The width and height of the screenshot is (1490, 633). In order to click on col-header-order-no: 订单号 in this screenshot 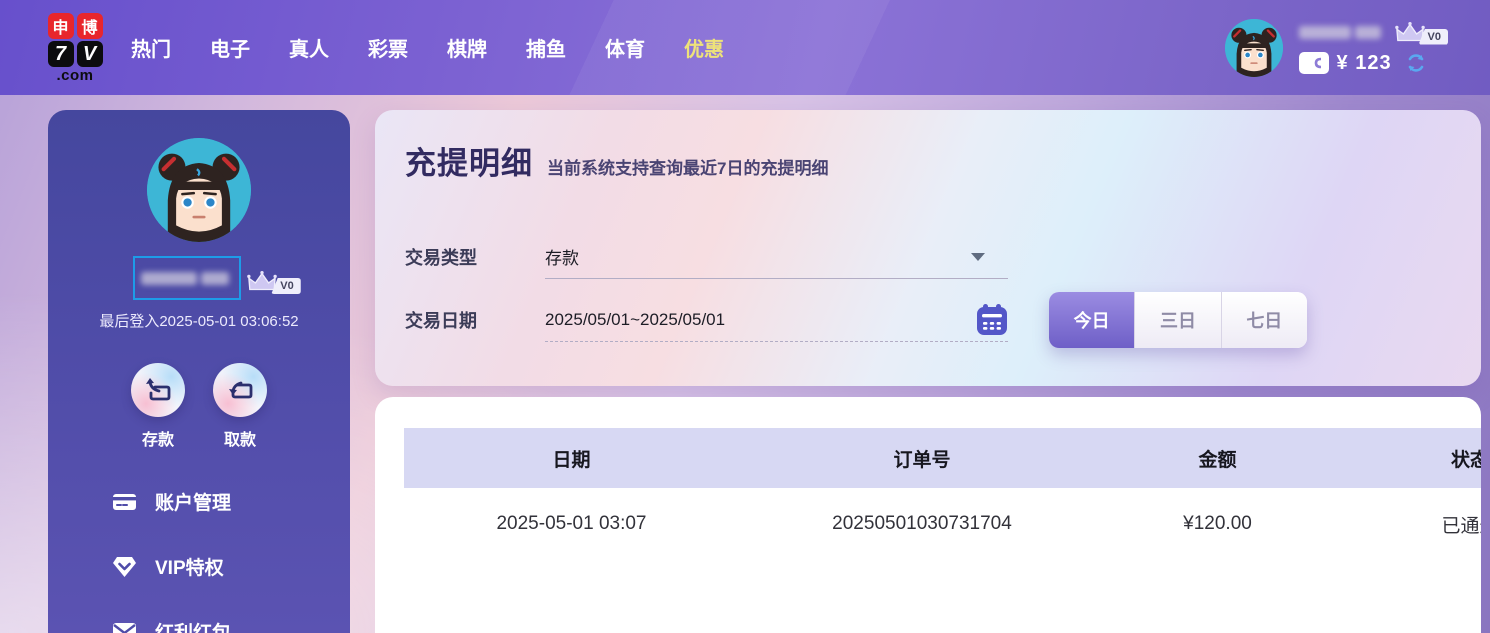, I will do `click(922, 460)`.